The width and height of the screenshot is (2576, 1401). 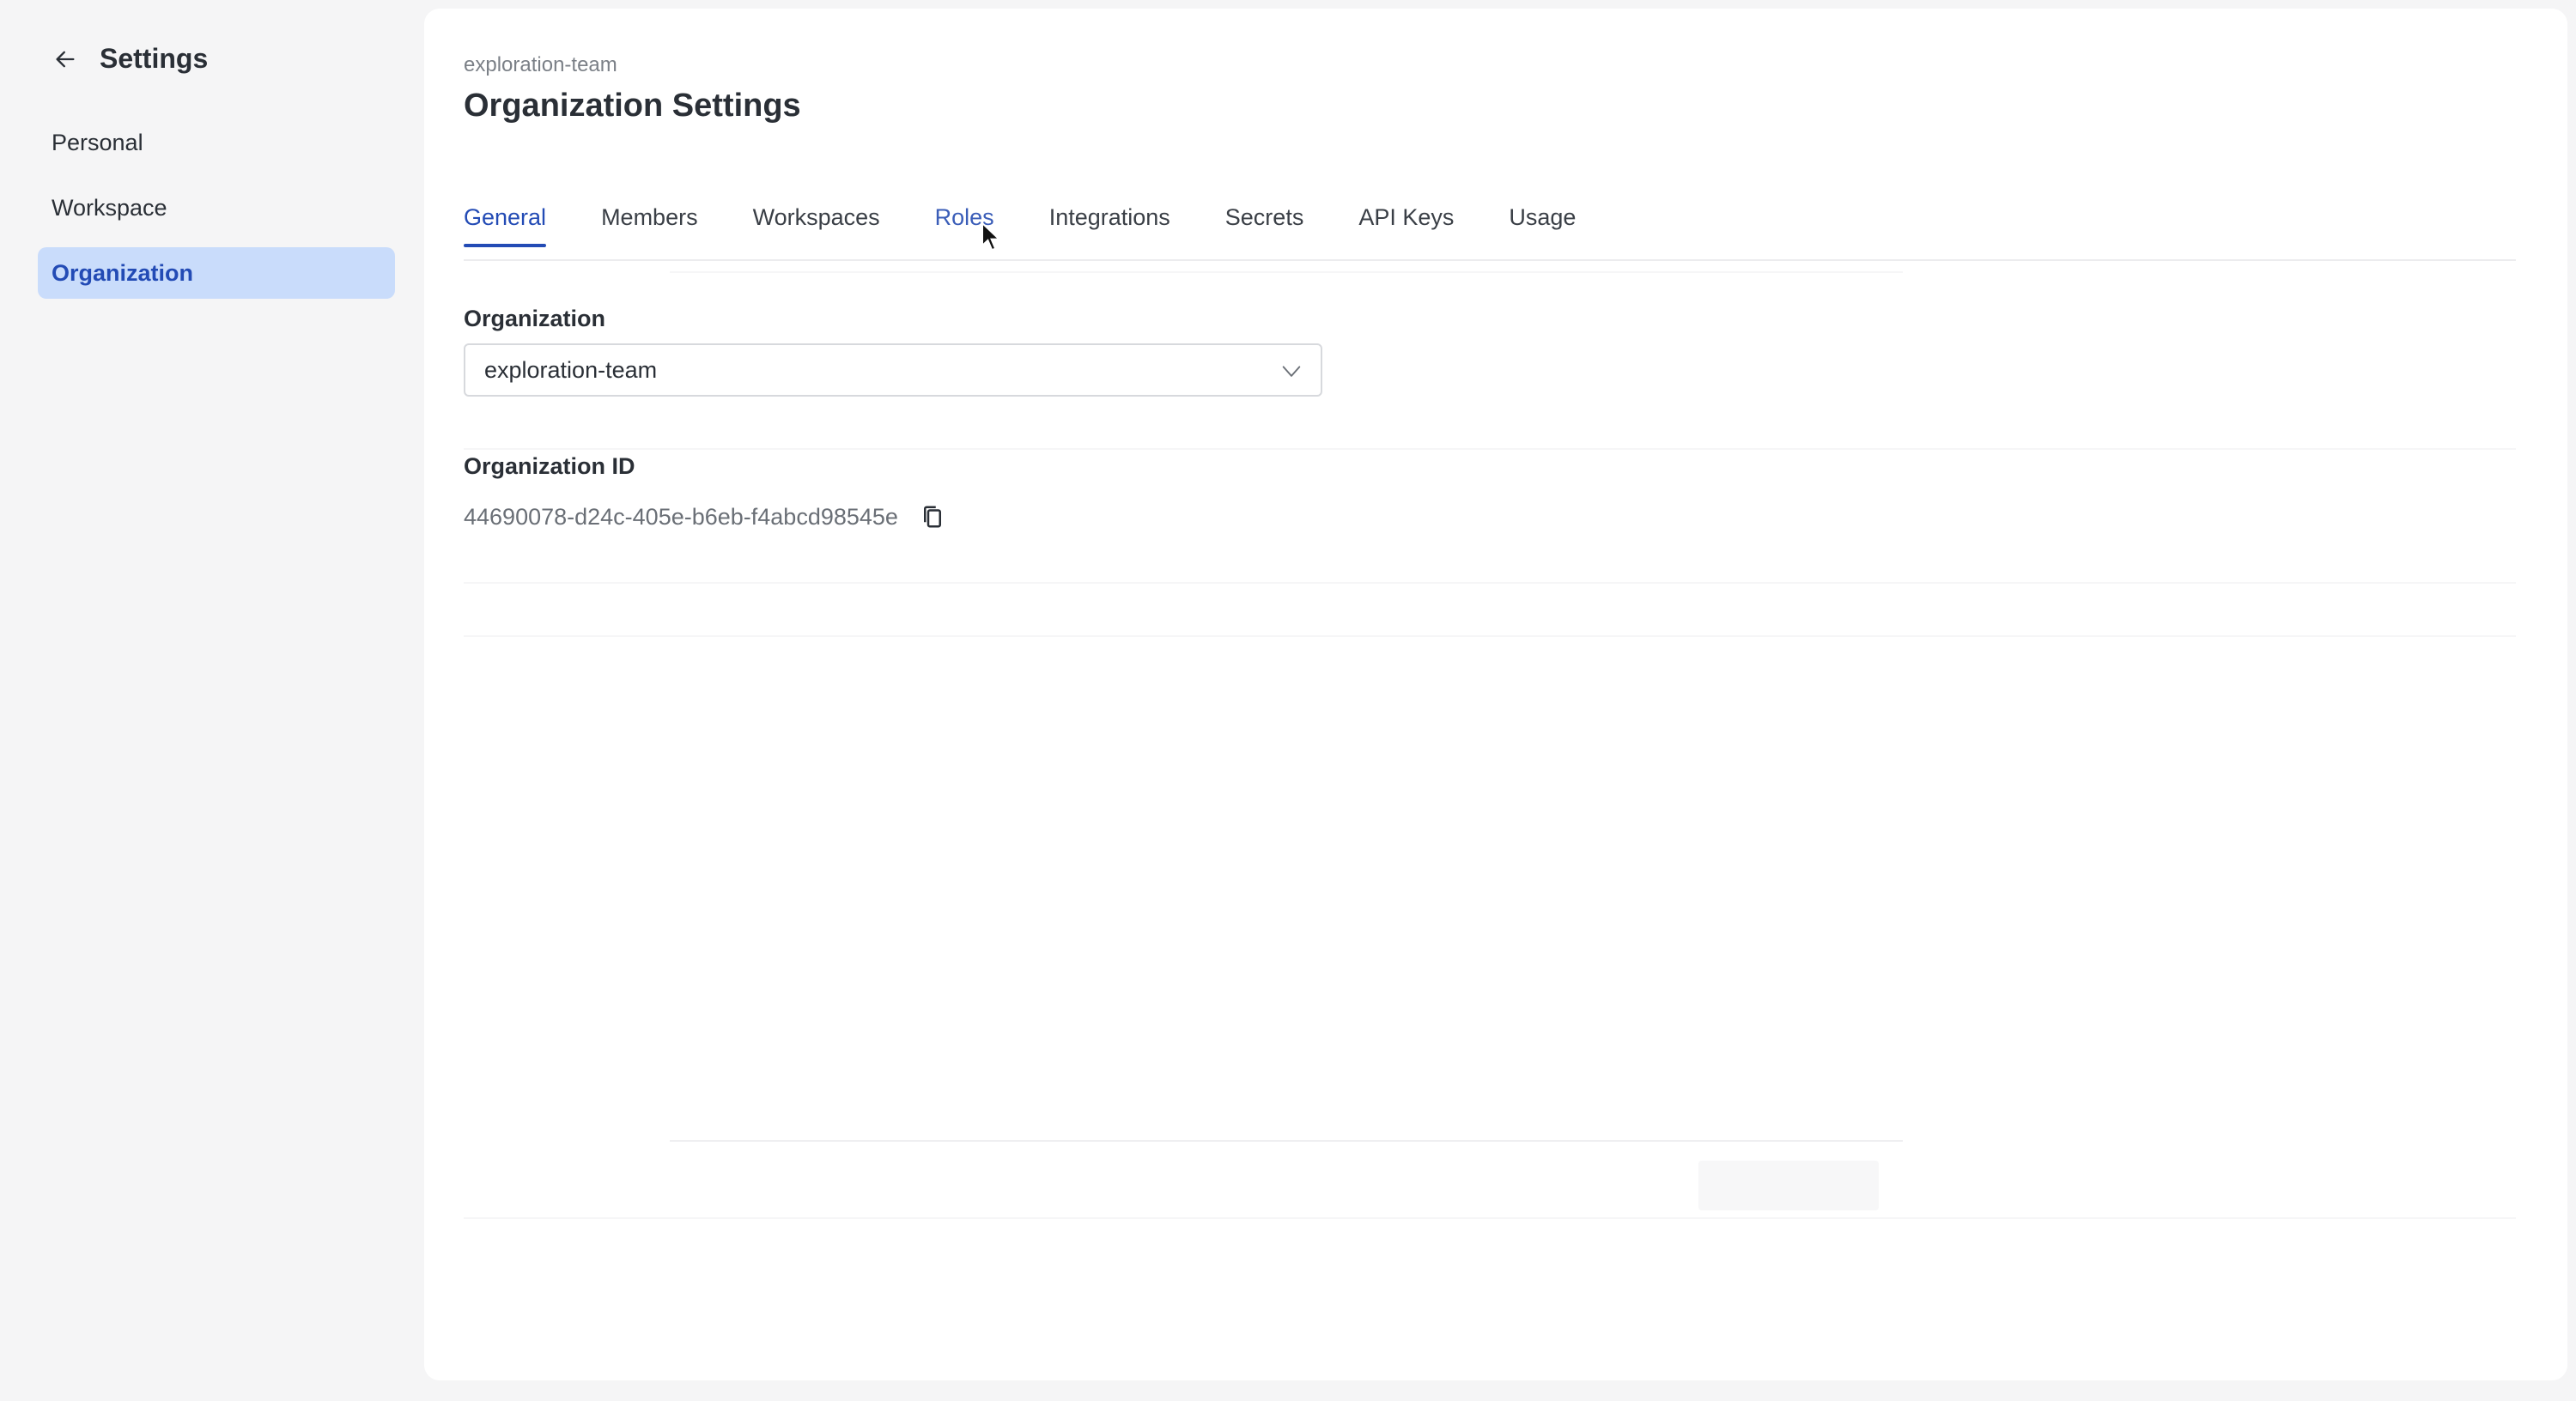 I want to click on sidebar-item-organization: Organization, so click(x=217, y=273).